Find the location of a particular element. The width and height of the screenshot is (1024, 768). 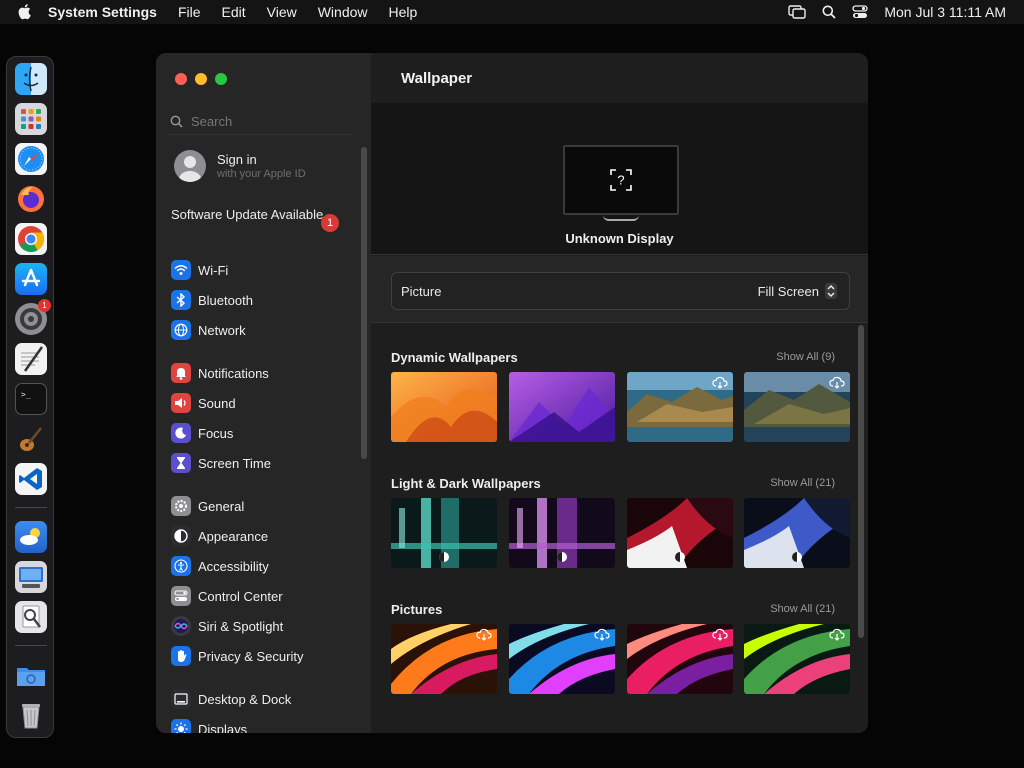

appearance-icon is located at coordinates (181, 536).